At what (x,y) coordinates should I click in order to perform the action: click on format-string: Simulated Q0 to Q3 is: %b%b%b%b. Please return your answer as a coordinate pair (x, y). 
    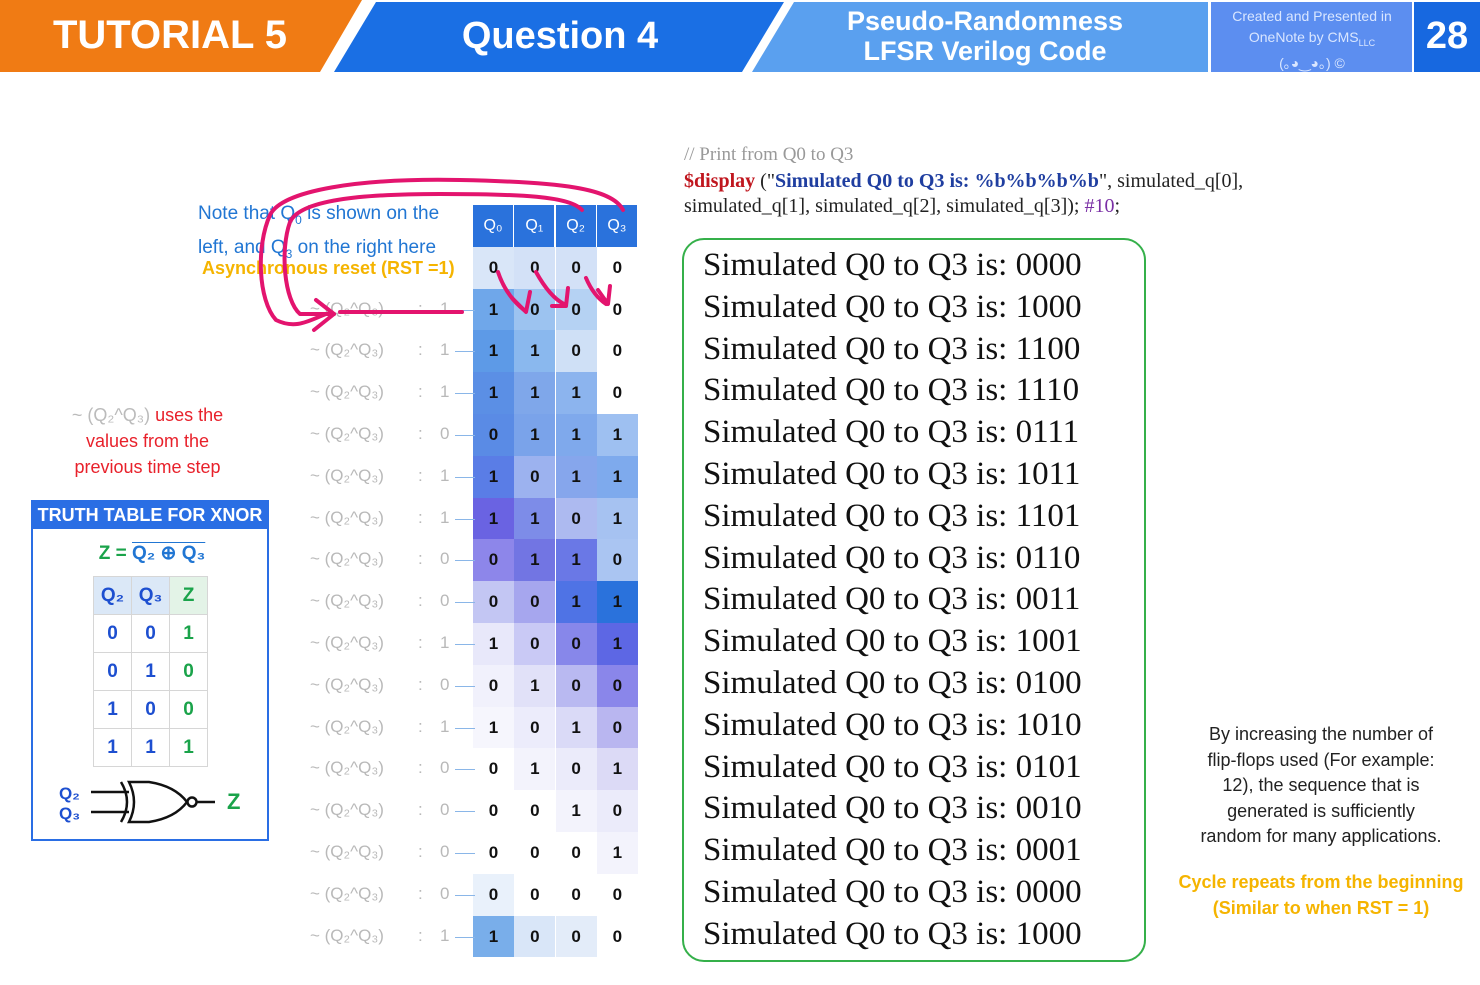
    Looking at the image, I should click on (936, 181).